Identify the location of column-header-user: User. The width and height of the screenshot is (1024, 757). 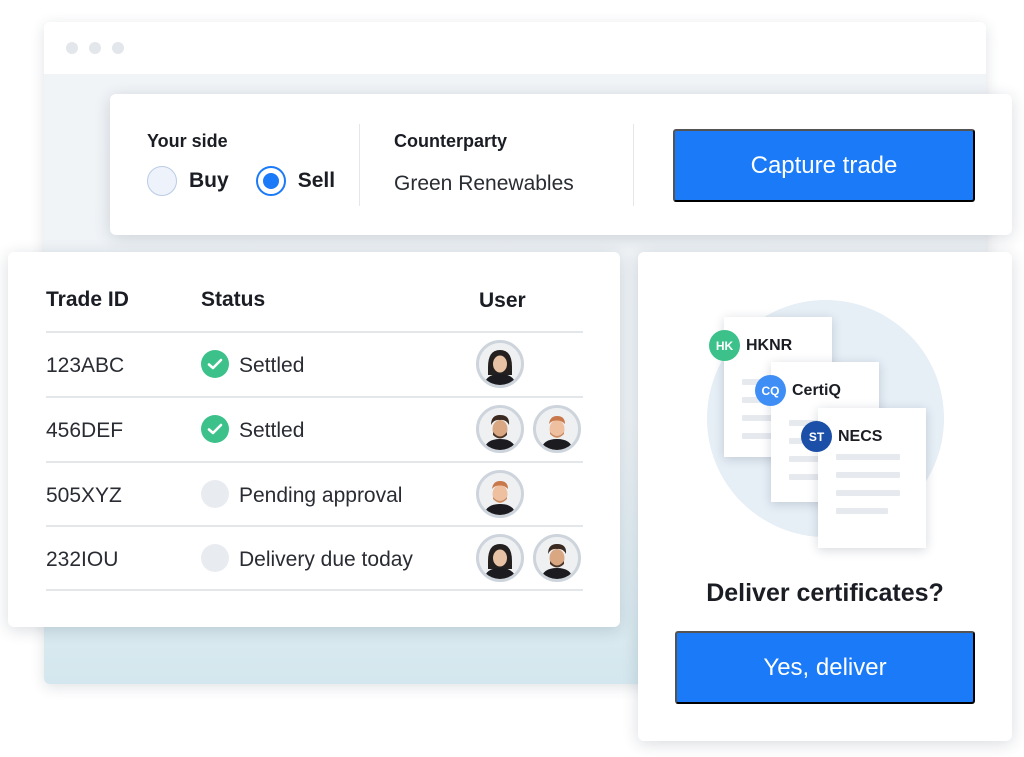
(502, 300).